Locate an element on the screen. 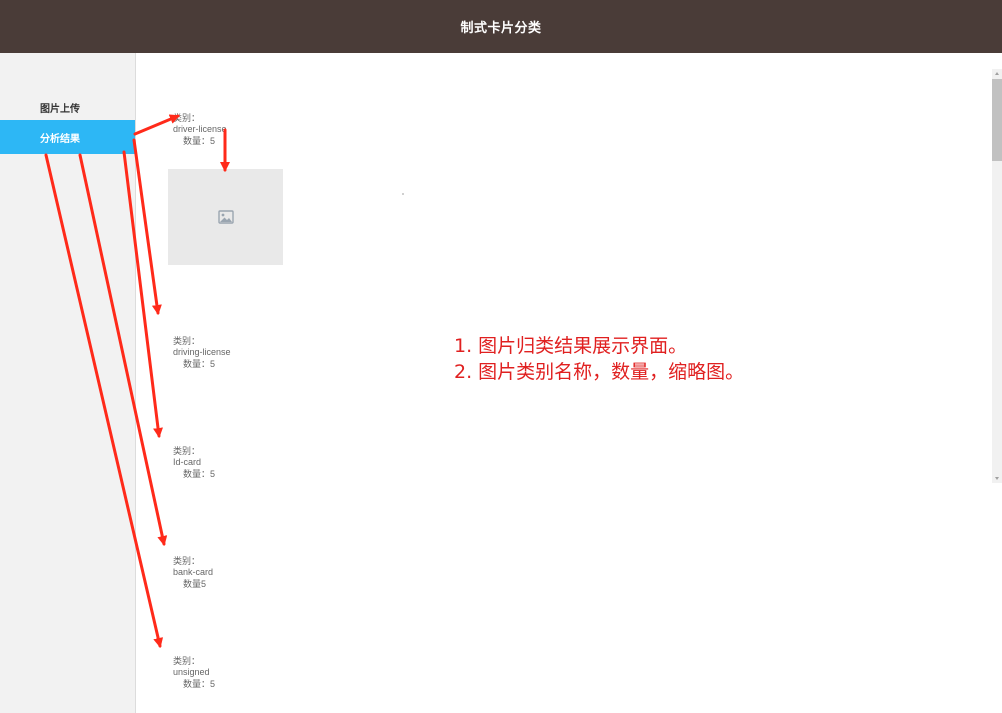  category-row: 类别： driver-license 数量：5 is located at coordinates (196, 129).